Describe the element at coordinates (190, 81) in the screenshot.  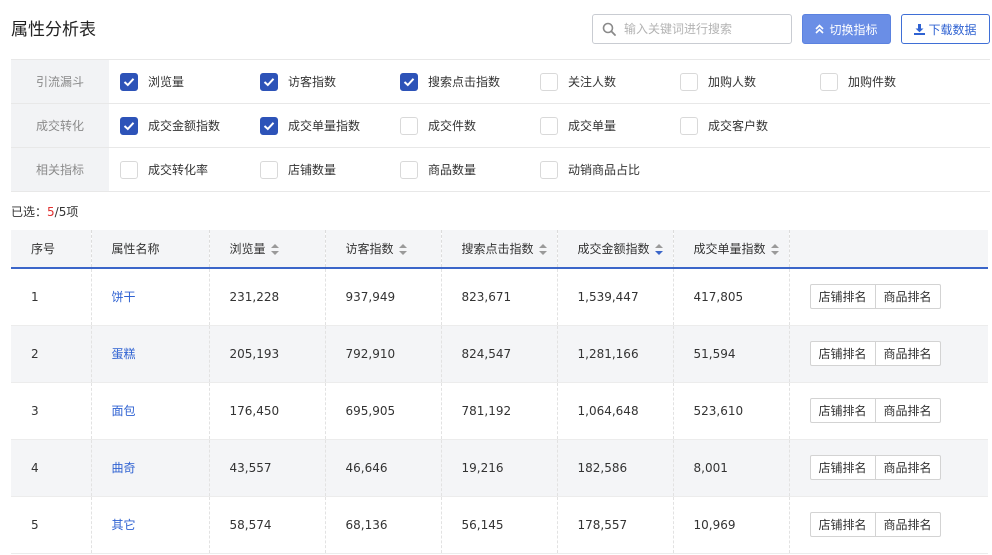
I see `filter-option-page-views: 浏览量` at that location.